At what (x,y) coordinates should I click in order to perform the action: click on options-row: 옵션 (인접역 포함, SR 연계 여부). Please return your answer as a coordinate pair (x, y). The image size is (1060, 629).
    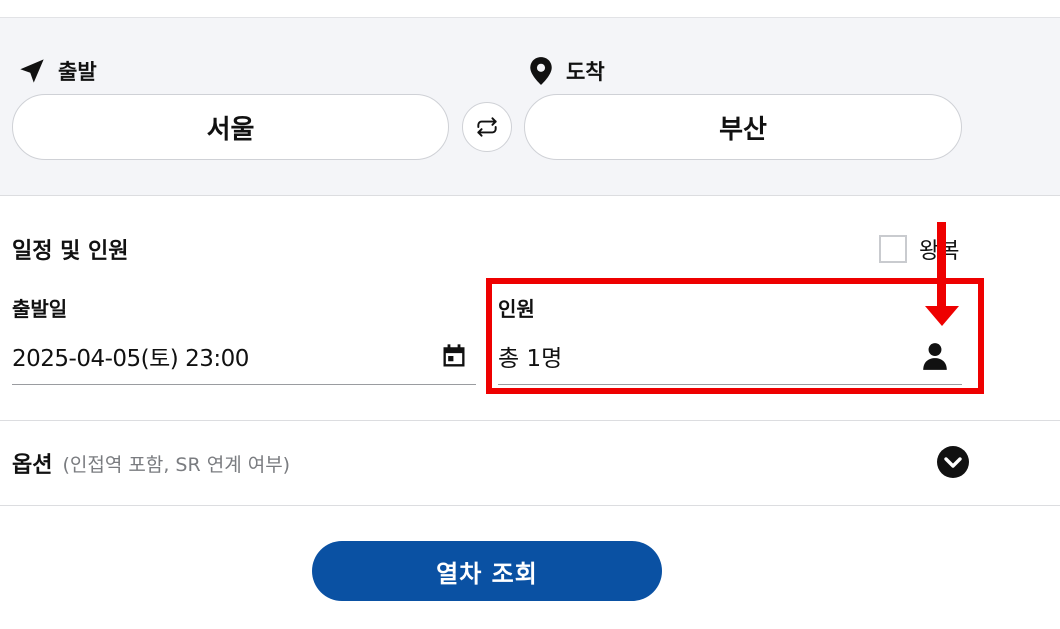
    Looking at the image, I should click on (492, 463).